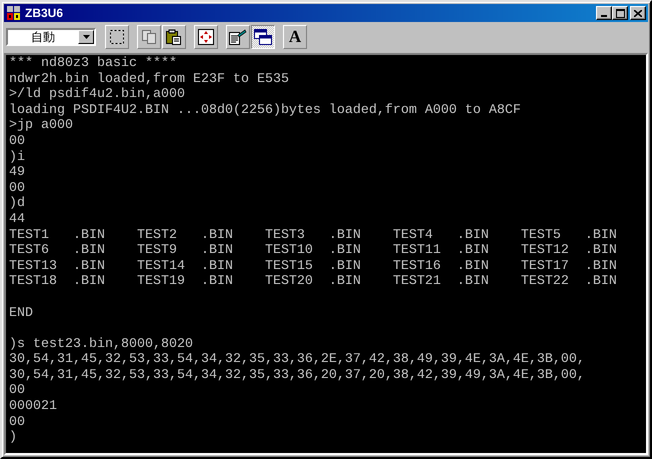 The height and width of the screenshot is (459, 652). Describe the element at coordinates (14, 13) in the screenshot. I see `ms-dos-icon` at that location.